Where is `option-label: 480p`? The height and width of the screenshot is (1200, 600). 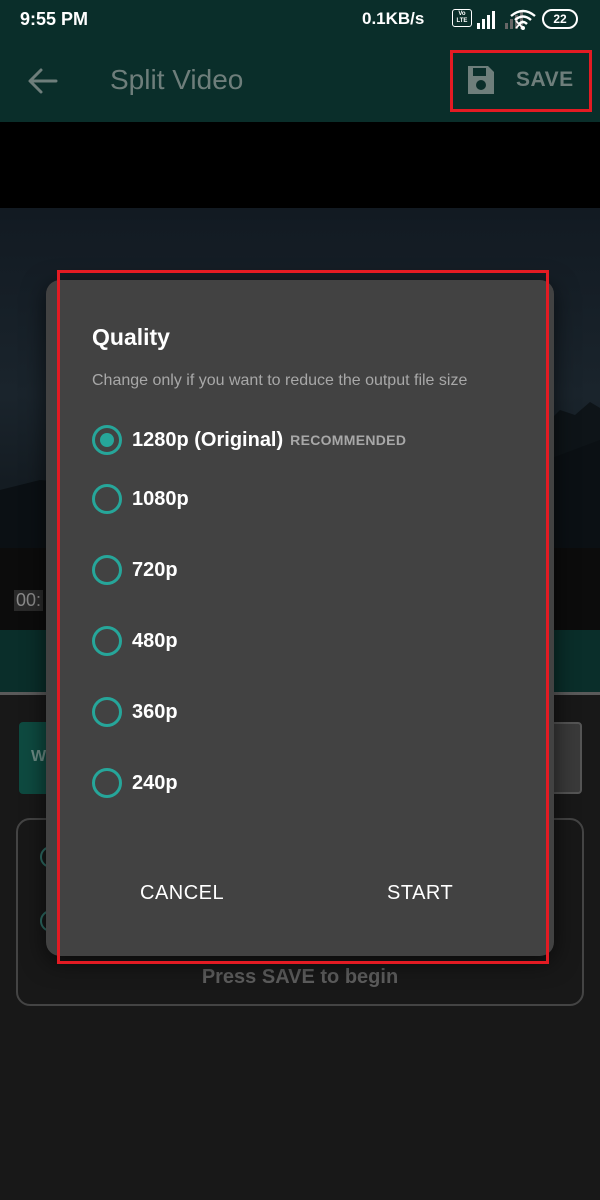
option-label: 480p is located at coordinates (155, 640).